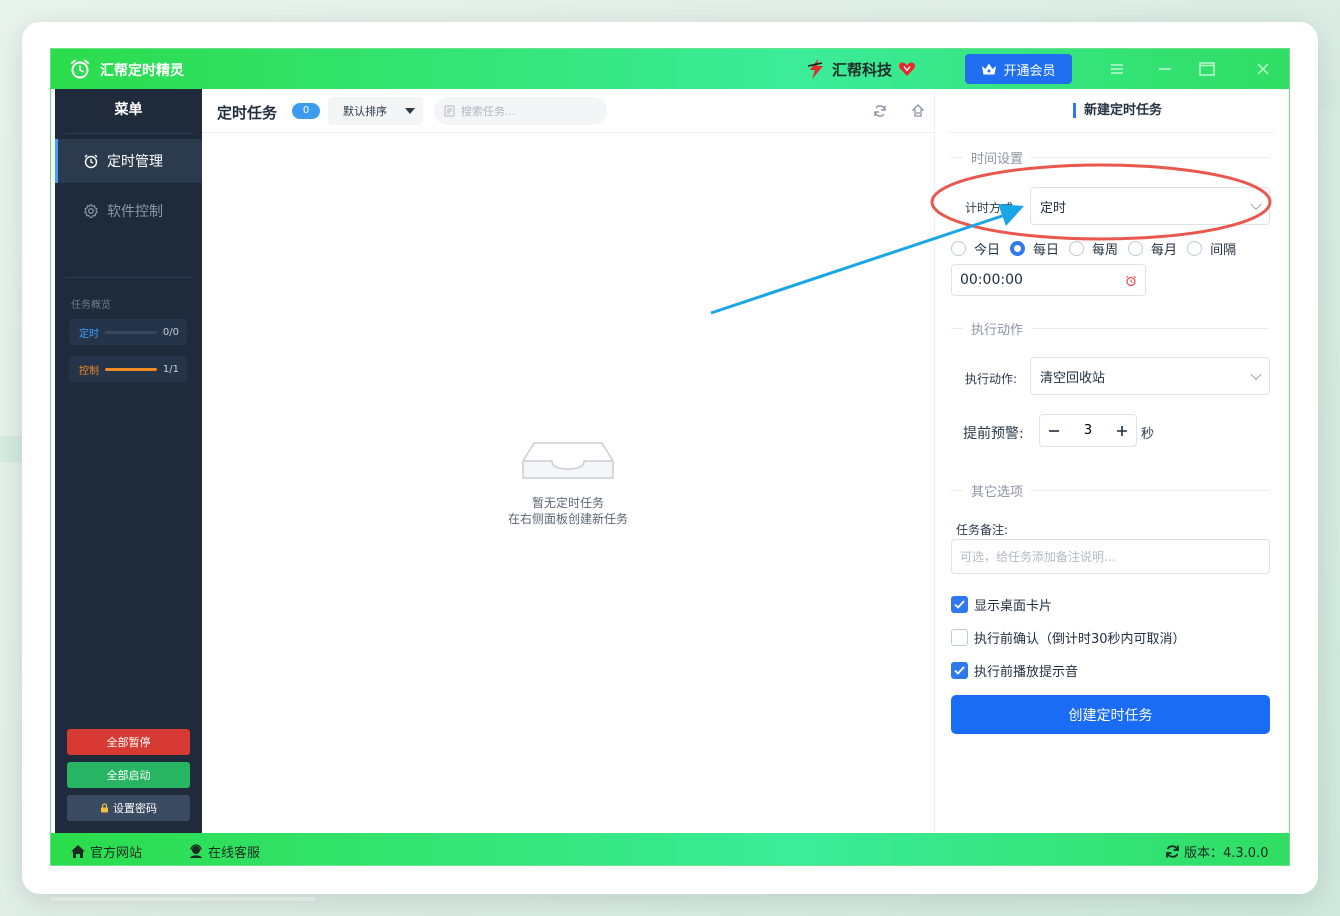 This screenshot has width=1340, height=916. Describe the element at coordinates (1048, 280) in the screenshot. I see `time-input: 00:00:00` at that location.